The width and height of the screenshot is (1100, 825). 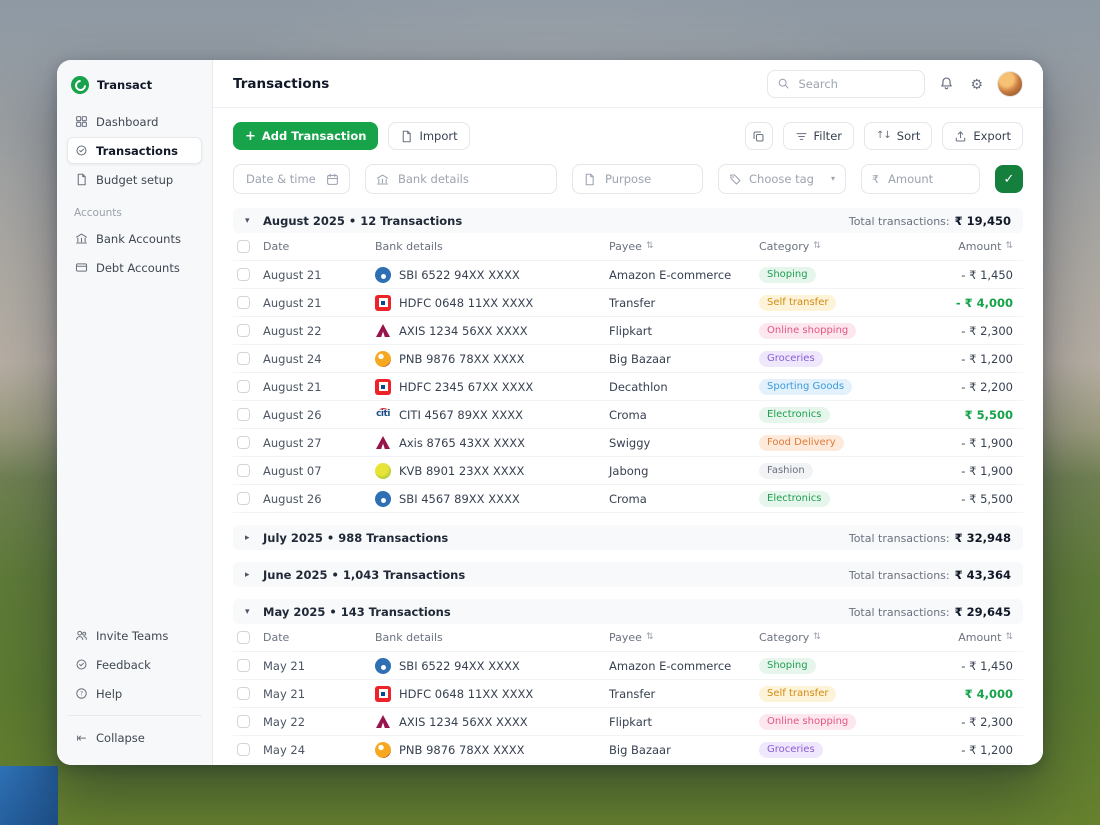 What do you see at coordinates (134, 635) in the screenshot?
I see `sidebar-item-invite-teams: Invite Teams` at bounding box center [134, 635].